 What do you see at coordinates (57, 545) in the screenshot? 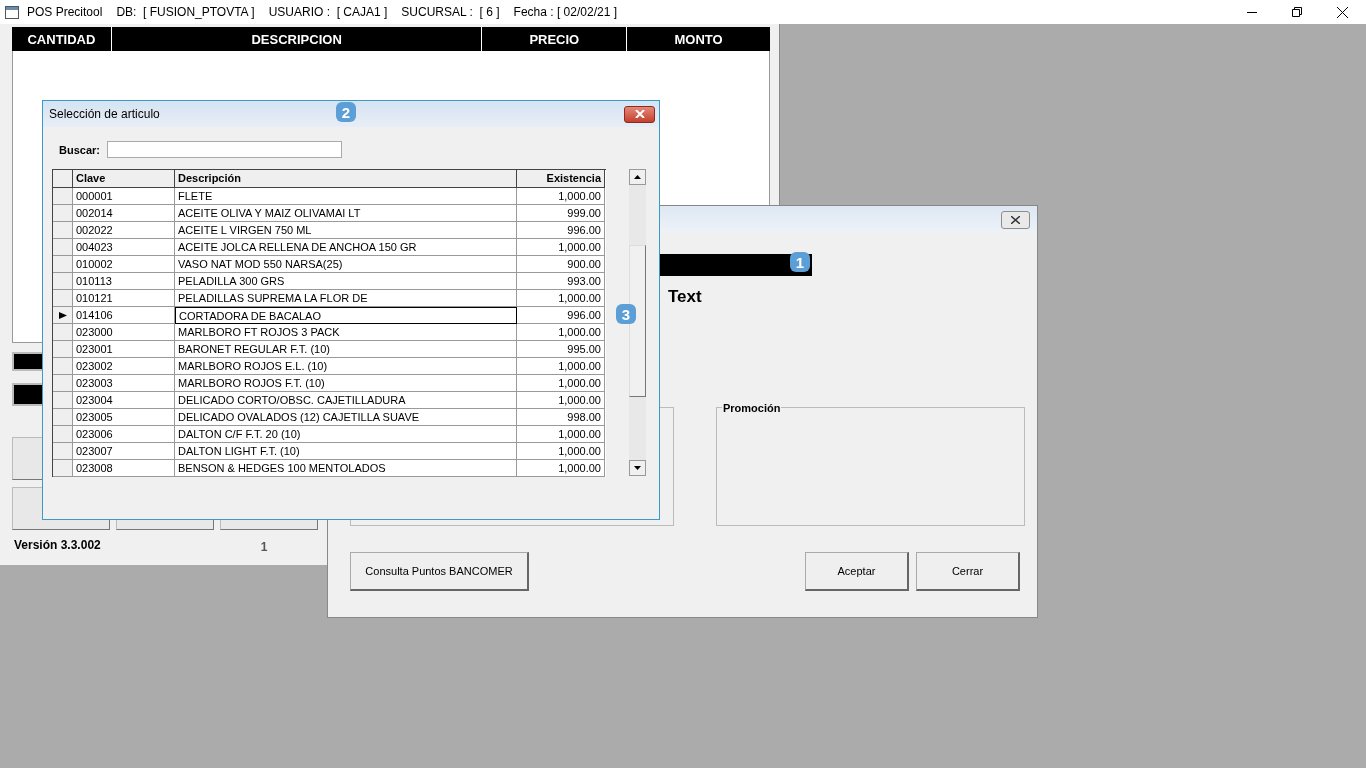
I see `version-label: Versión 3.3.002` at bounding box center [57, 545].